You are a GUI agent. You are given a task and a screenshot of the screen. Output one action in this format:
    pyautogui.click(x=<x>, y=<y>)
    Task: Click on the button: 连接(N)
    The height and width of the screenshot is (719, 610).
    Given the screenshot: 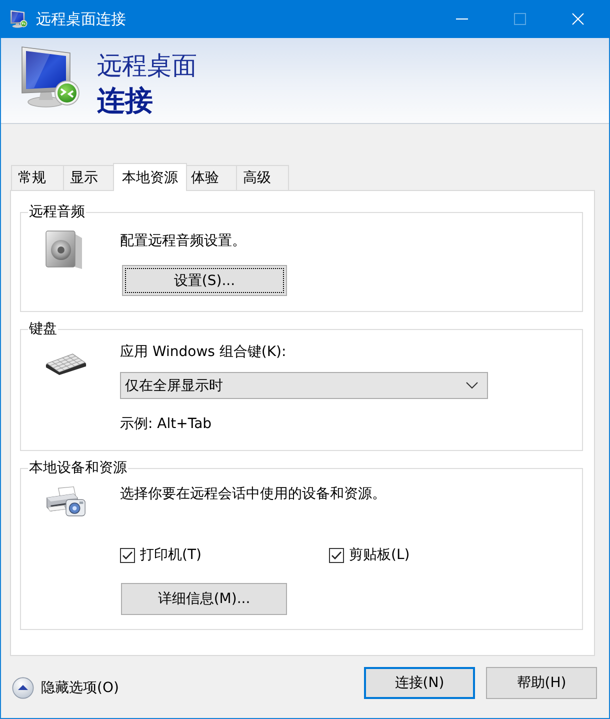 What is the action you would take?
    pyautogui.click(x=419, y=683)
    